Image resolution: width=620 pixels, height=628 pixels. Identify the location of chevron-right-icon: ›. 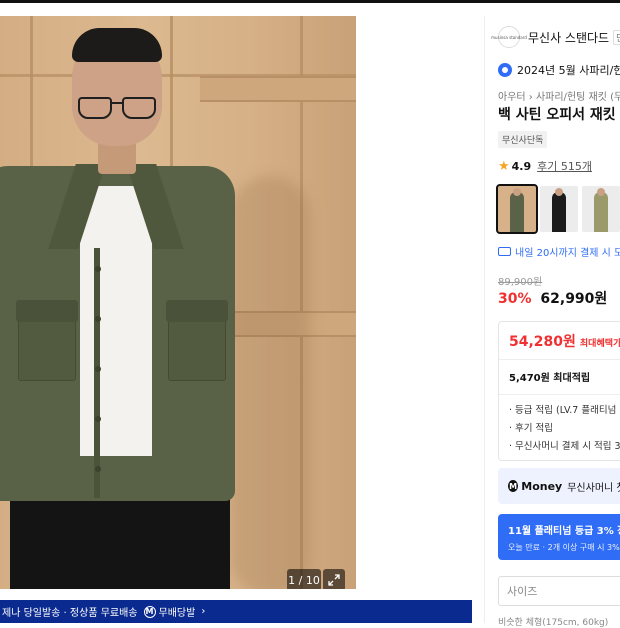
(203, 611).